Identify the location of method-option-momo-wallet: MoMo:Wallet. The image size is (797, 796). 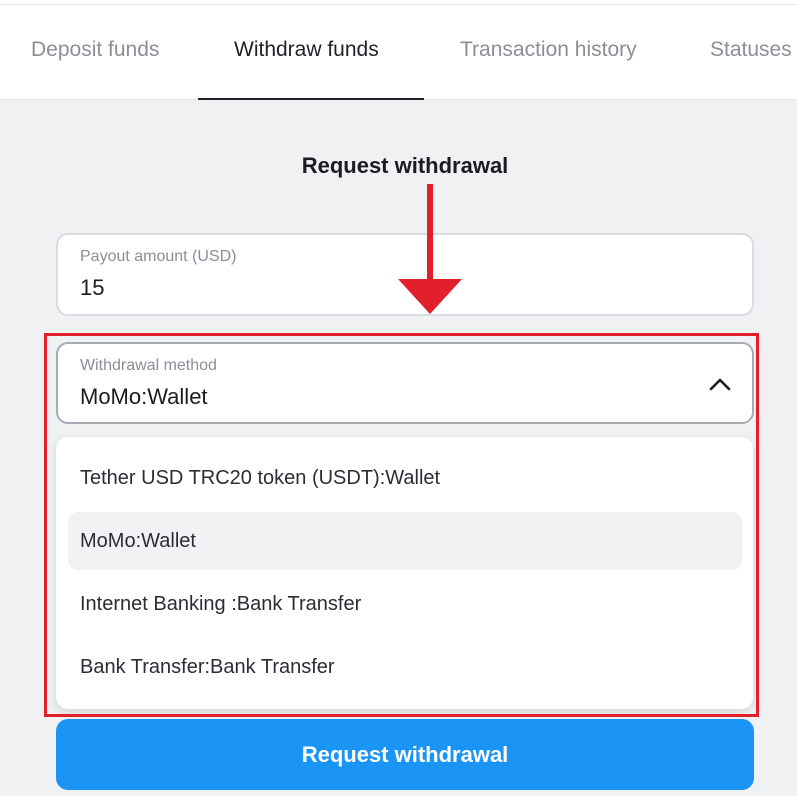
(405, 541).